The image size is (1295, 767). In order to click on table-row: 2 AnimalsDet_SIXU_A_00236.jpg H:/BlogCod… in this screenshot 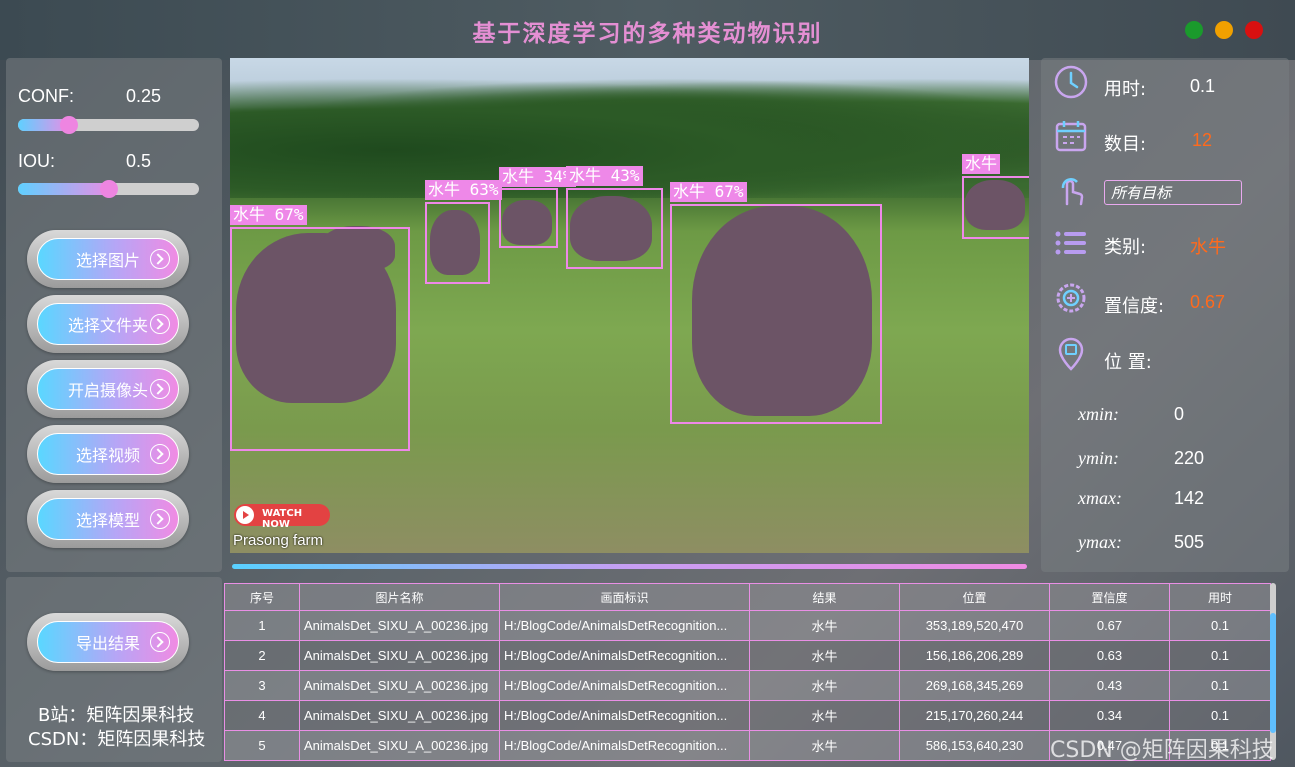, I will do `click(747, 655)`.